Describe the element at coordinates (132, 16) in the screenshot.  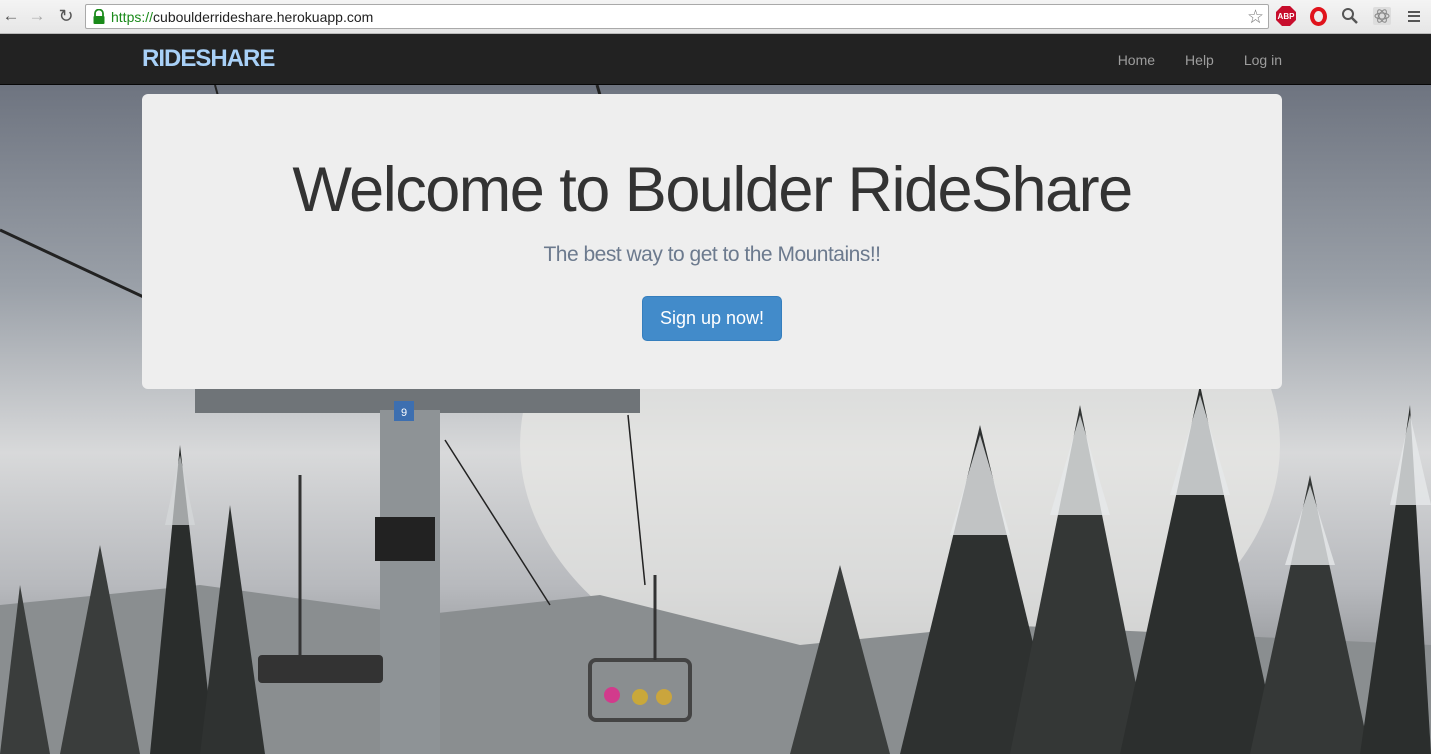
I see `url-scheme: https://` at that location.